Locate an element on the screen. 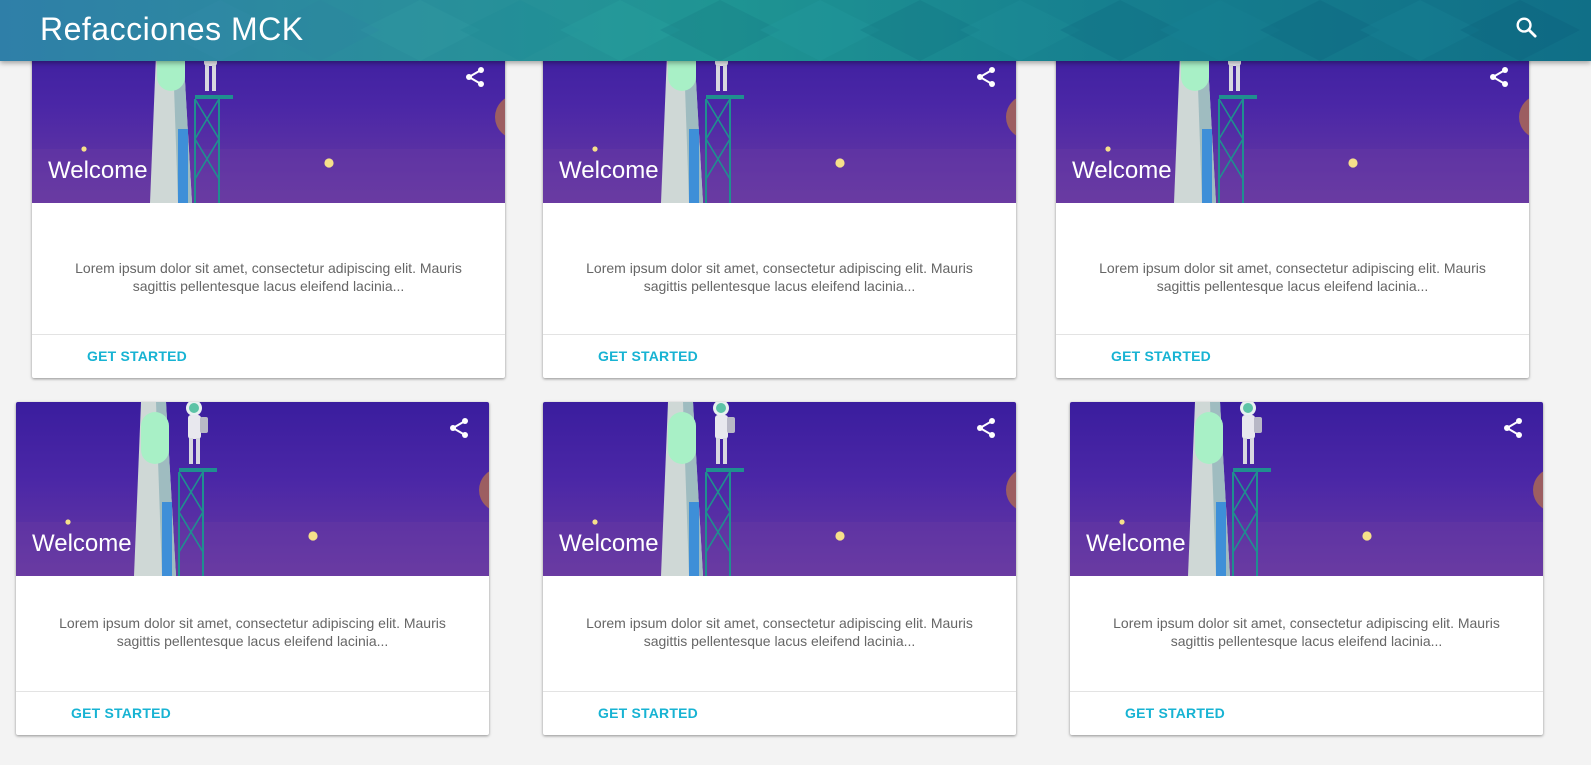 The width and height of the screenshot is (1591, 765). app-title: Refacciones MCK is located at coordinates (172, 29).